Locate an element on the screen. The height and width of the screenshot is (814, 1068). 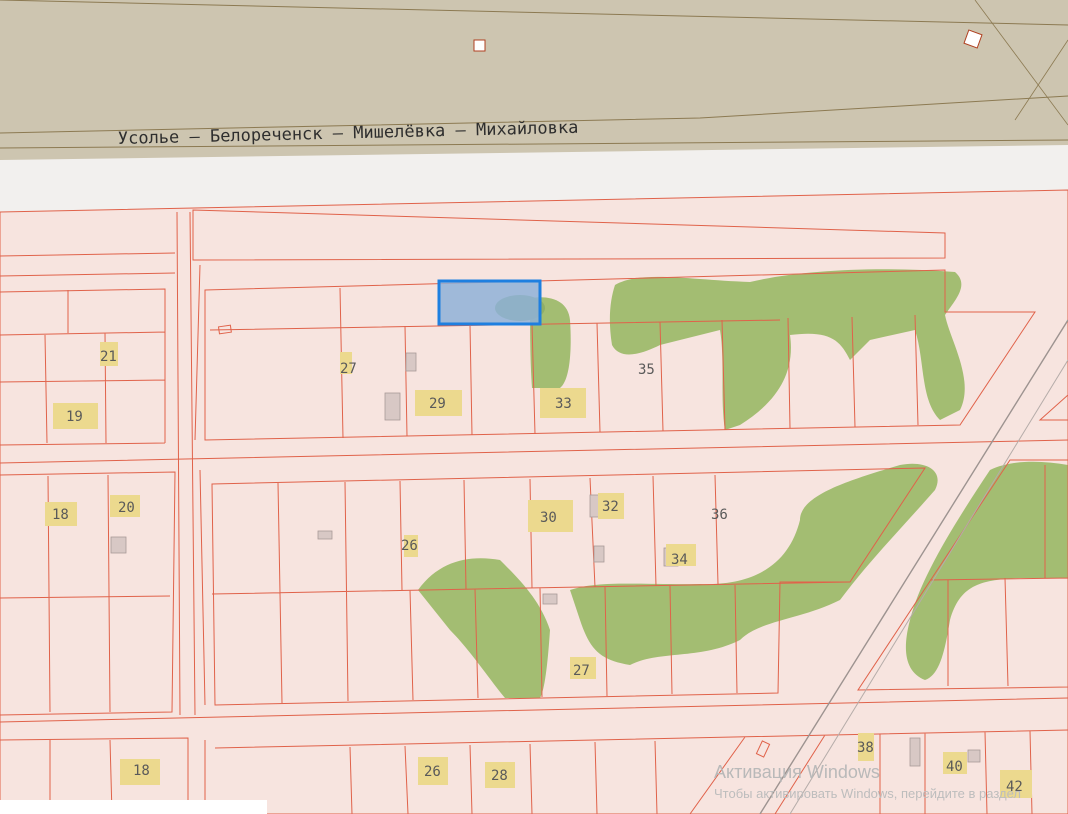
house-number: 29 is located at coordinates (437, 404).